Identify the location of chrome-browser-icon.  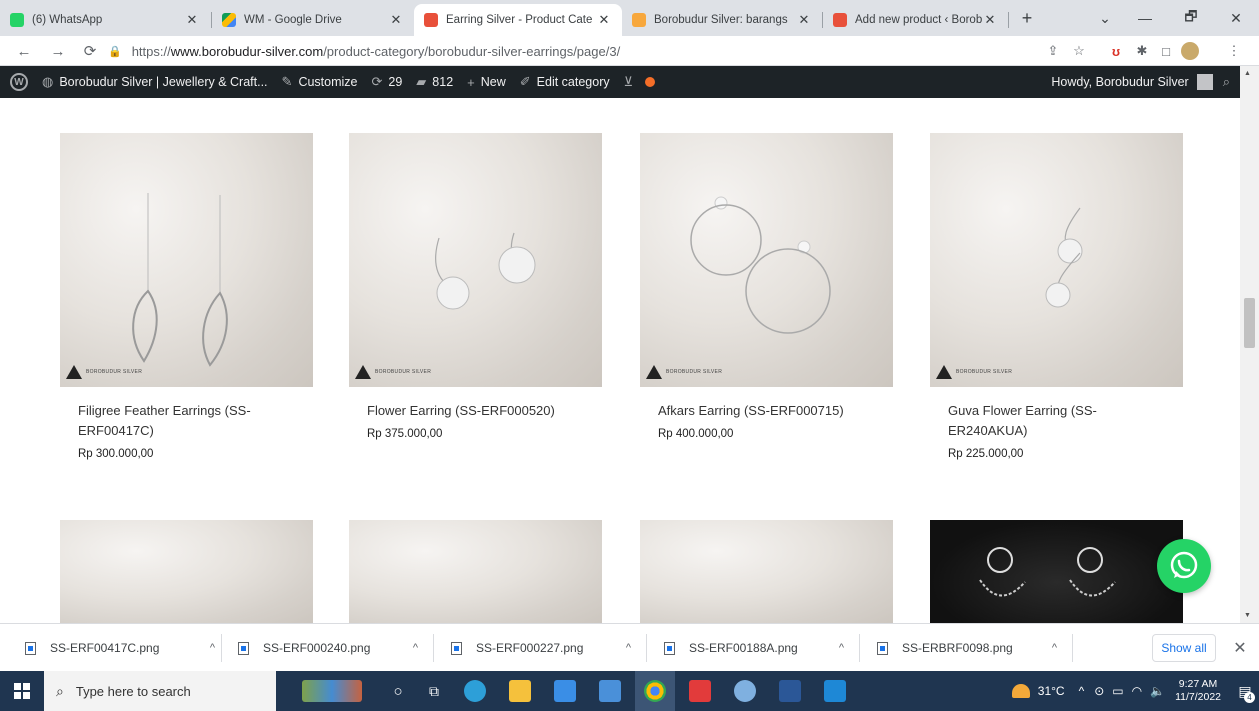
(655, 691).